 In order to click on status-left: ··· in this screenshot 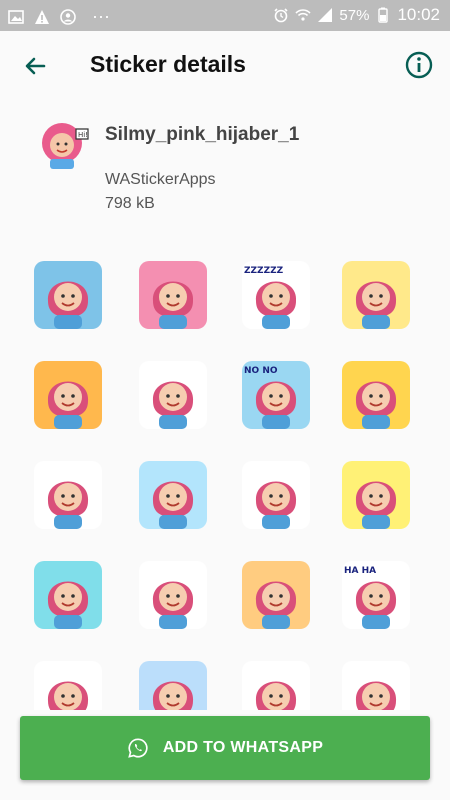, I will do `click(59, 16)`.